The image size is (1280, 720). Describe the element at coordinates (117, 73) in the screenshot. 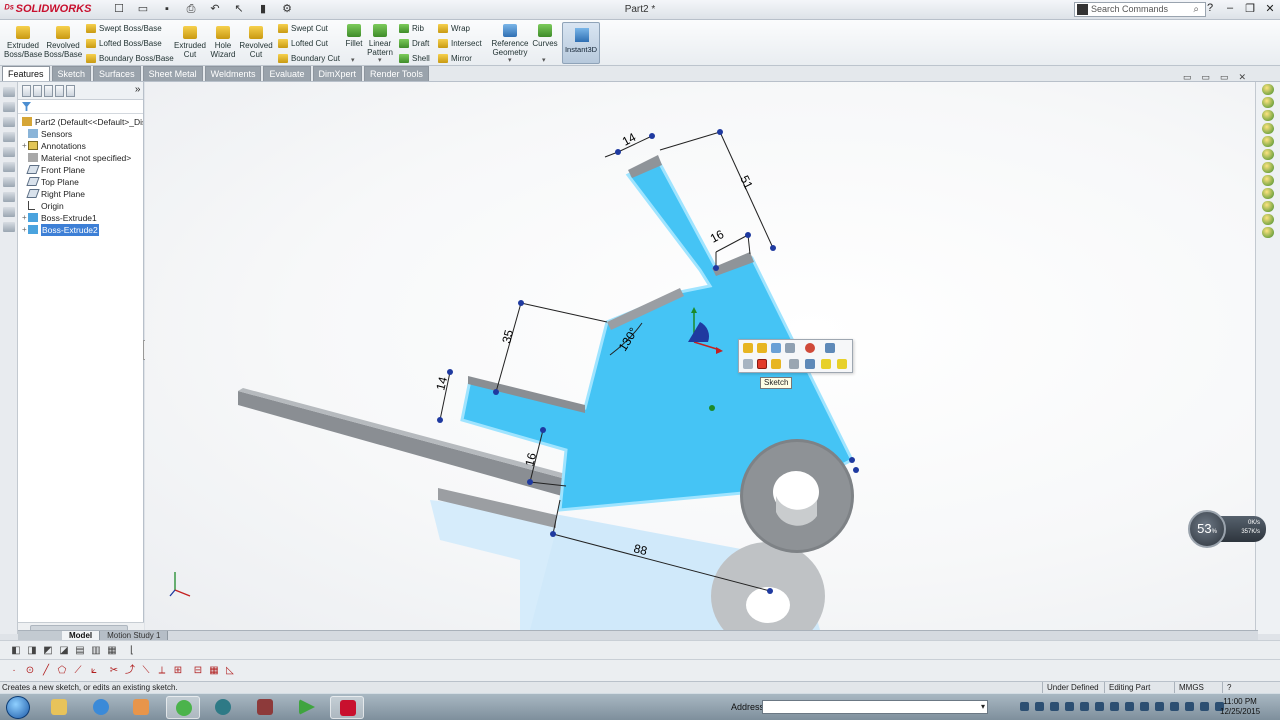

I see `tab-surfaces: Surfaces` at that location.